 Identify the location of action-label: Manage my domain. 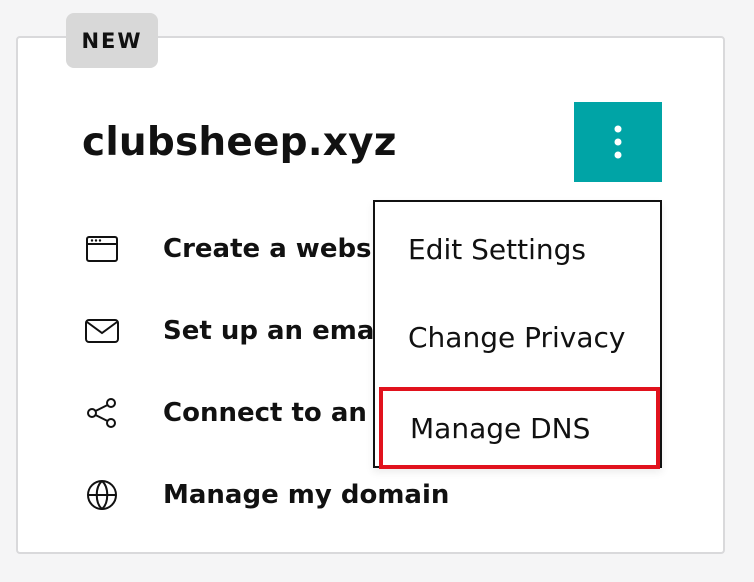
(306, 495).